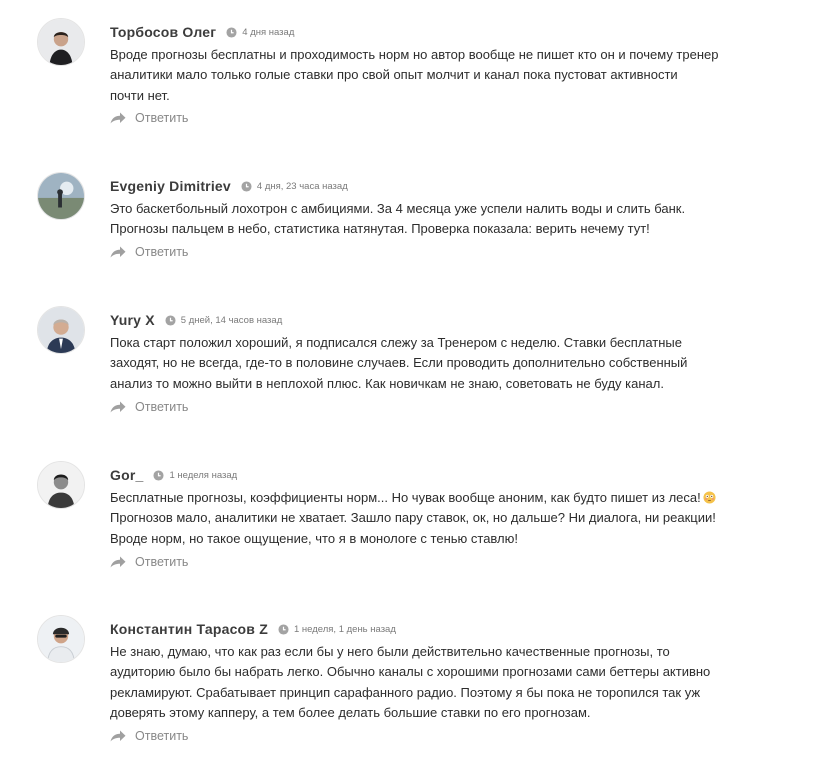  I want to click on comment-time: 5 дней, 14 часов назад, so click(231, 320).